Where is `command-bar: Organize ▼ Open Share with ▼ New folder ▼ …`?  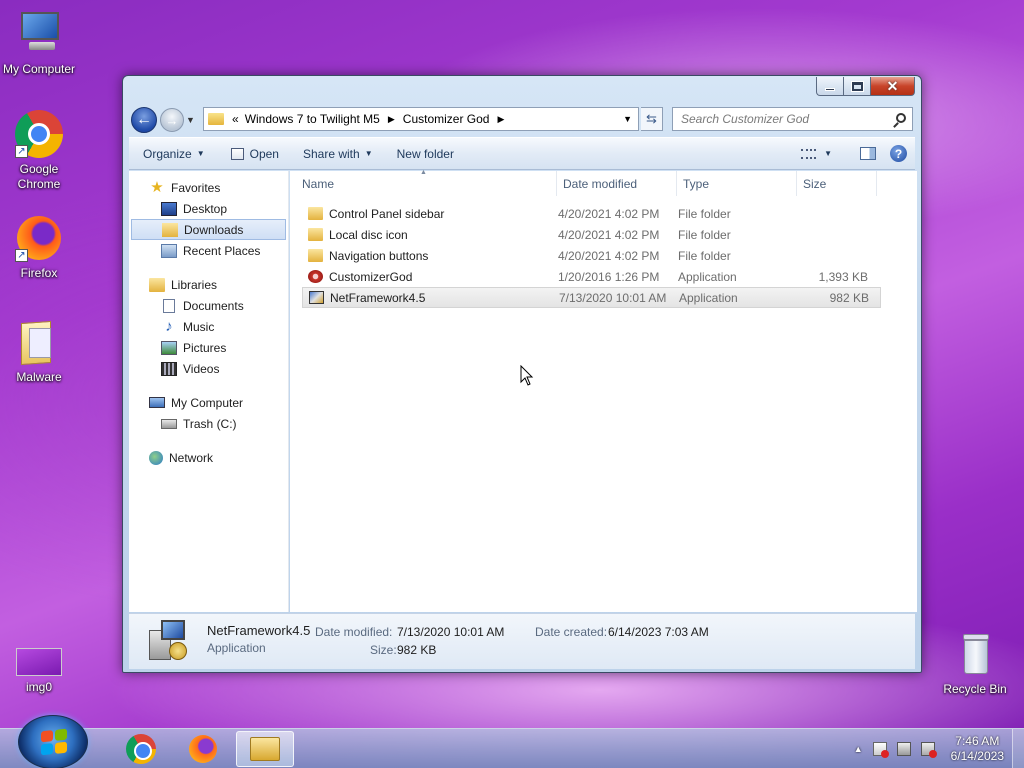 command-bar: Organize ▼ Open Share with ▼ New folder ▼ … is located at coordinates (522, 153).